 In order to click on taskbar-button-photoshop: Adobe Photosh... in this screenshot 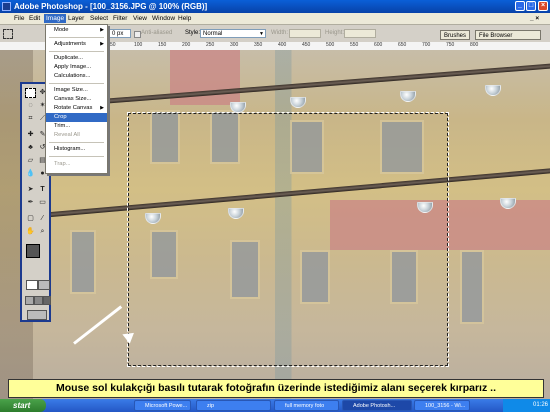, I will do `click(377, 405)`.